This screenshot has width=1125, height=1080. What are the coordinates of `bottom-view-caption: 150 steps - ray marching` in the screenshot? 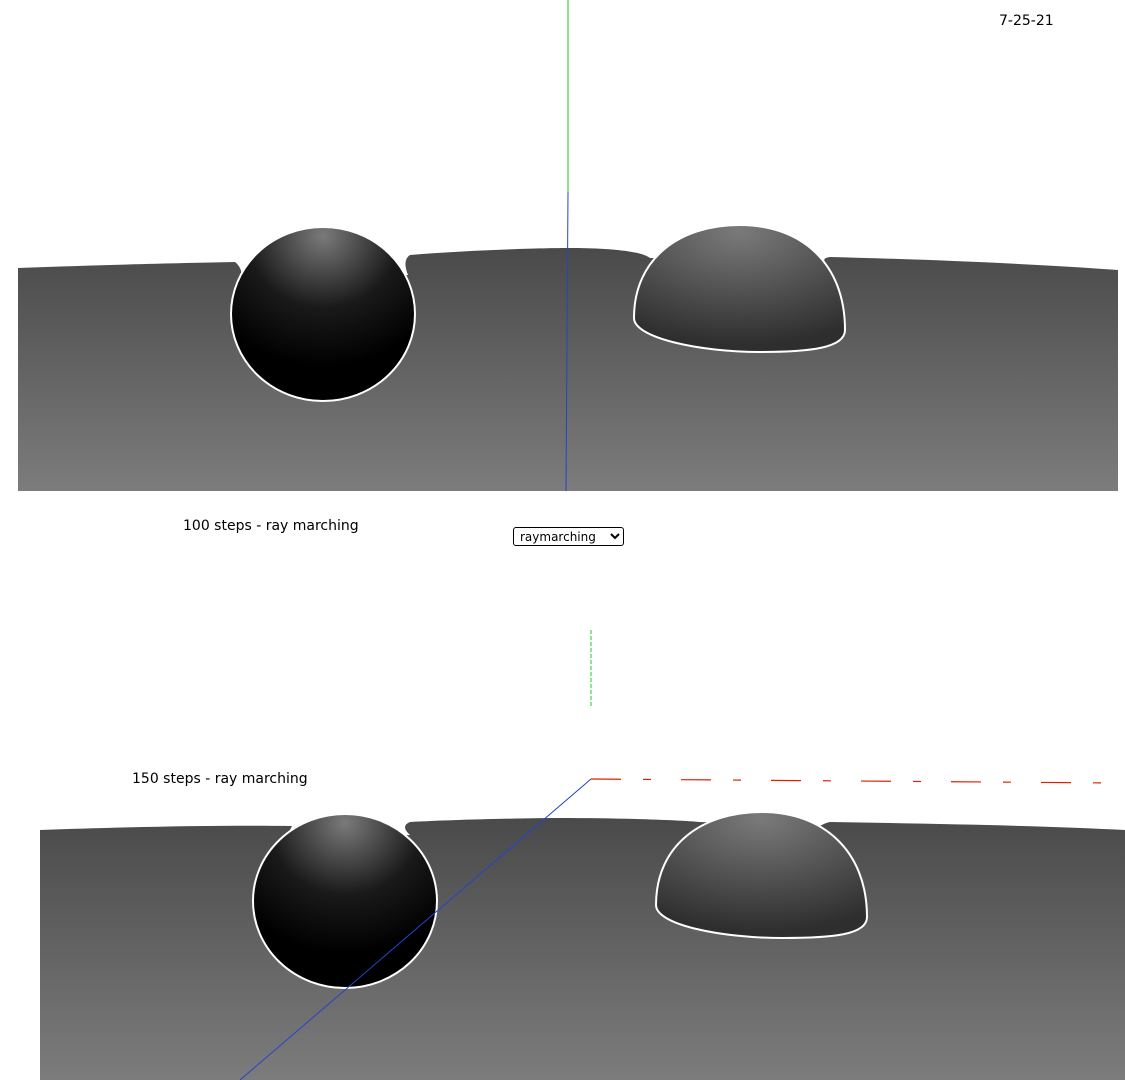 It's located at (220, 779).